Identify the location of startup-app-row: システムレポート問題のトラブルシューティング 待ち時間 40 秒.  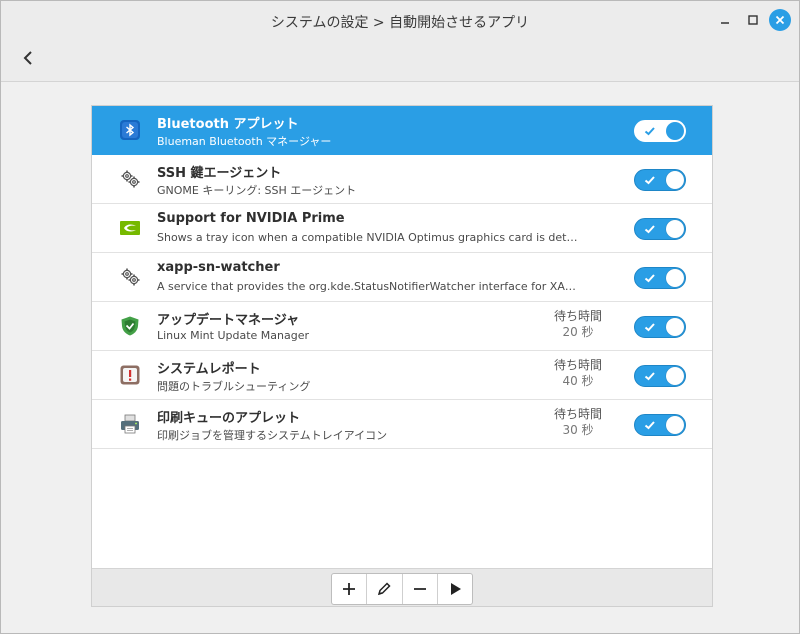
(402, 375).